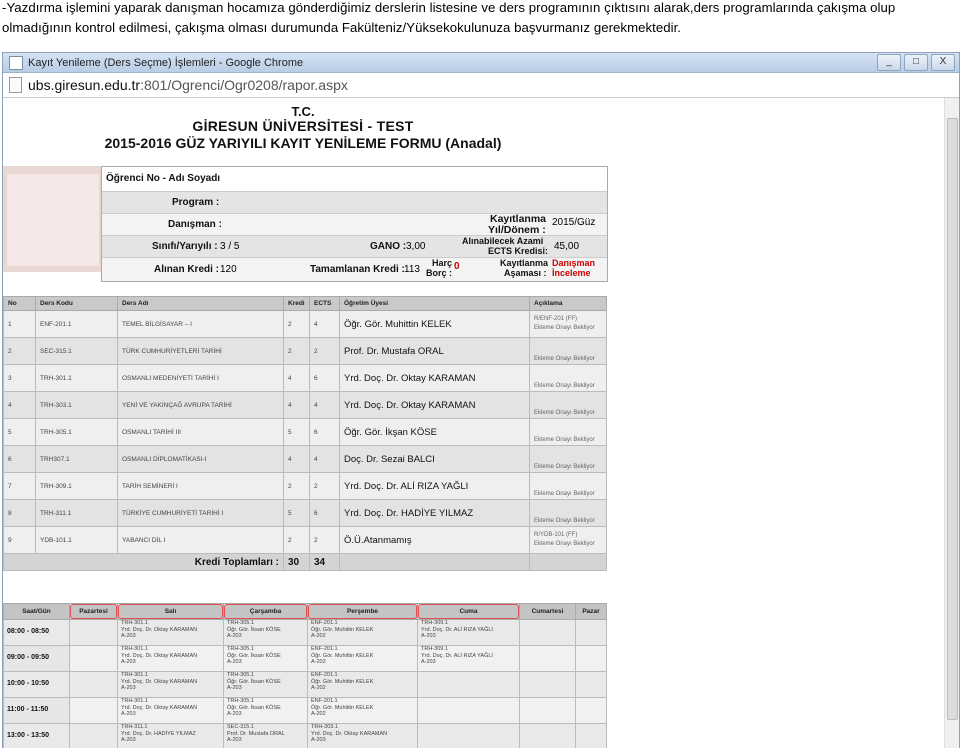 The width and height of the screenshot is (960, 748). I want to click on course-teacher: Öğr. Gör. Muhittin KELEK, so click(435, 324).